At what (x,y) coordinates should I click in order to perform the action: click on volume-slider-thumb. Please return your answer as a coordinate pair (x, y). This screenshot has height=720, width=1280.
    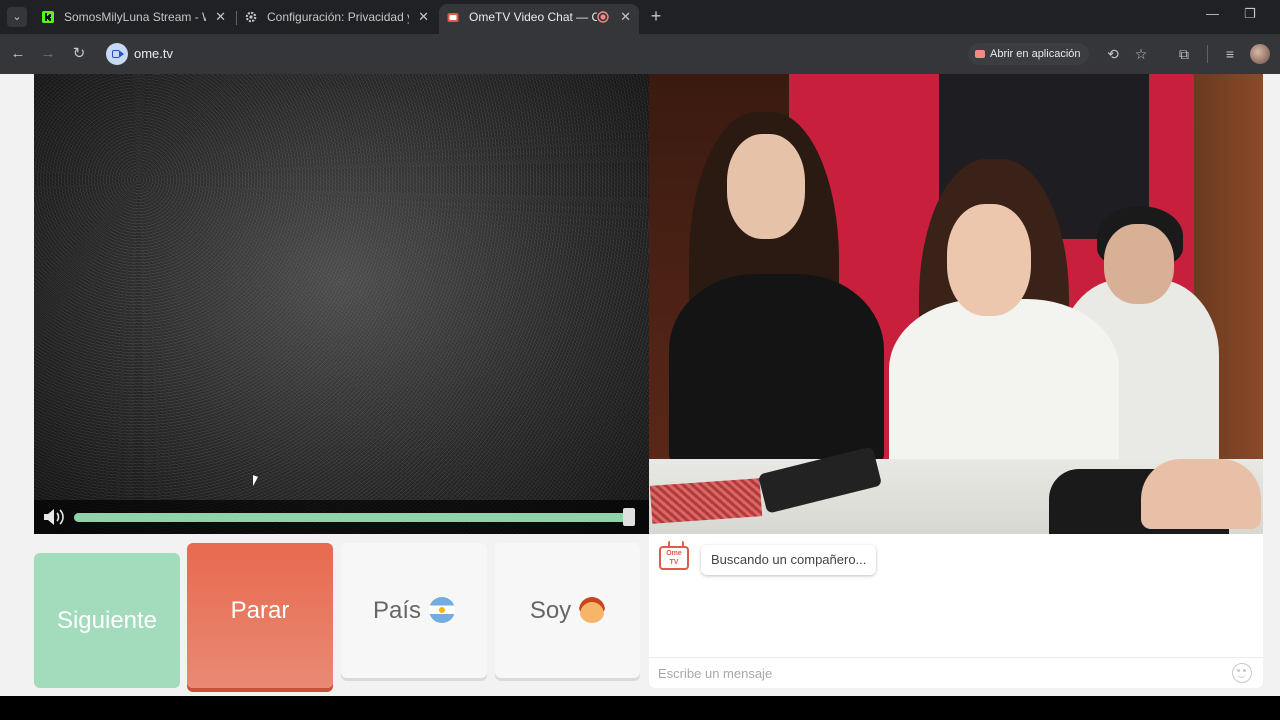
    Looking at the image, I should click on (629, 517).